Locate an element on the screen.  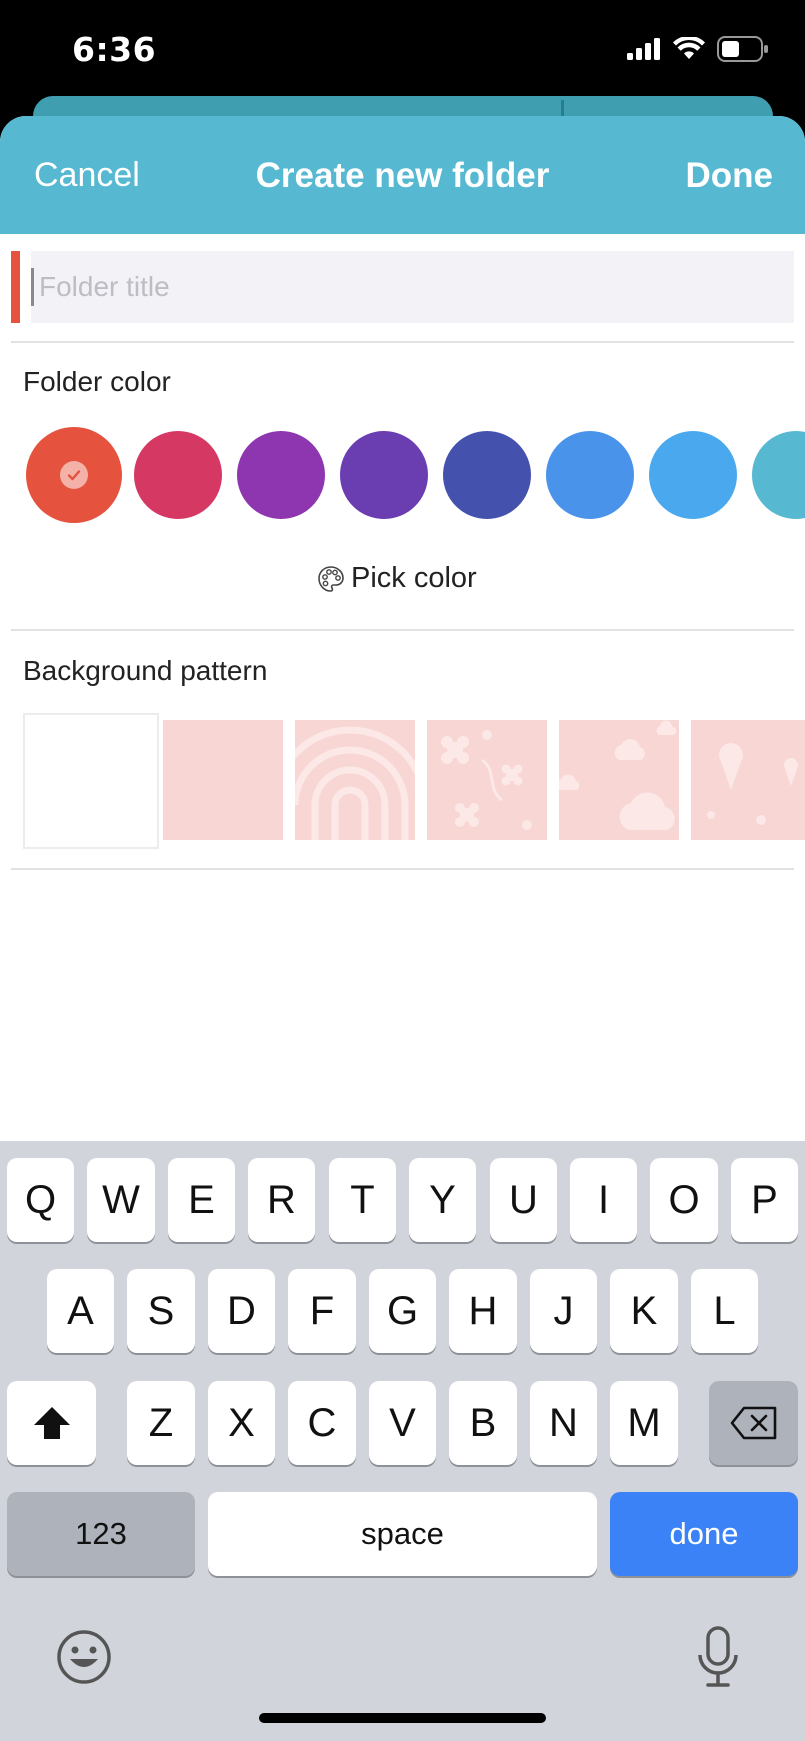
battery-icon is located at coordinates (742, 49).